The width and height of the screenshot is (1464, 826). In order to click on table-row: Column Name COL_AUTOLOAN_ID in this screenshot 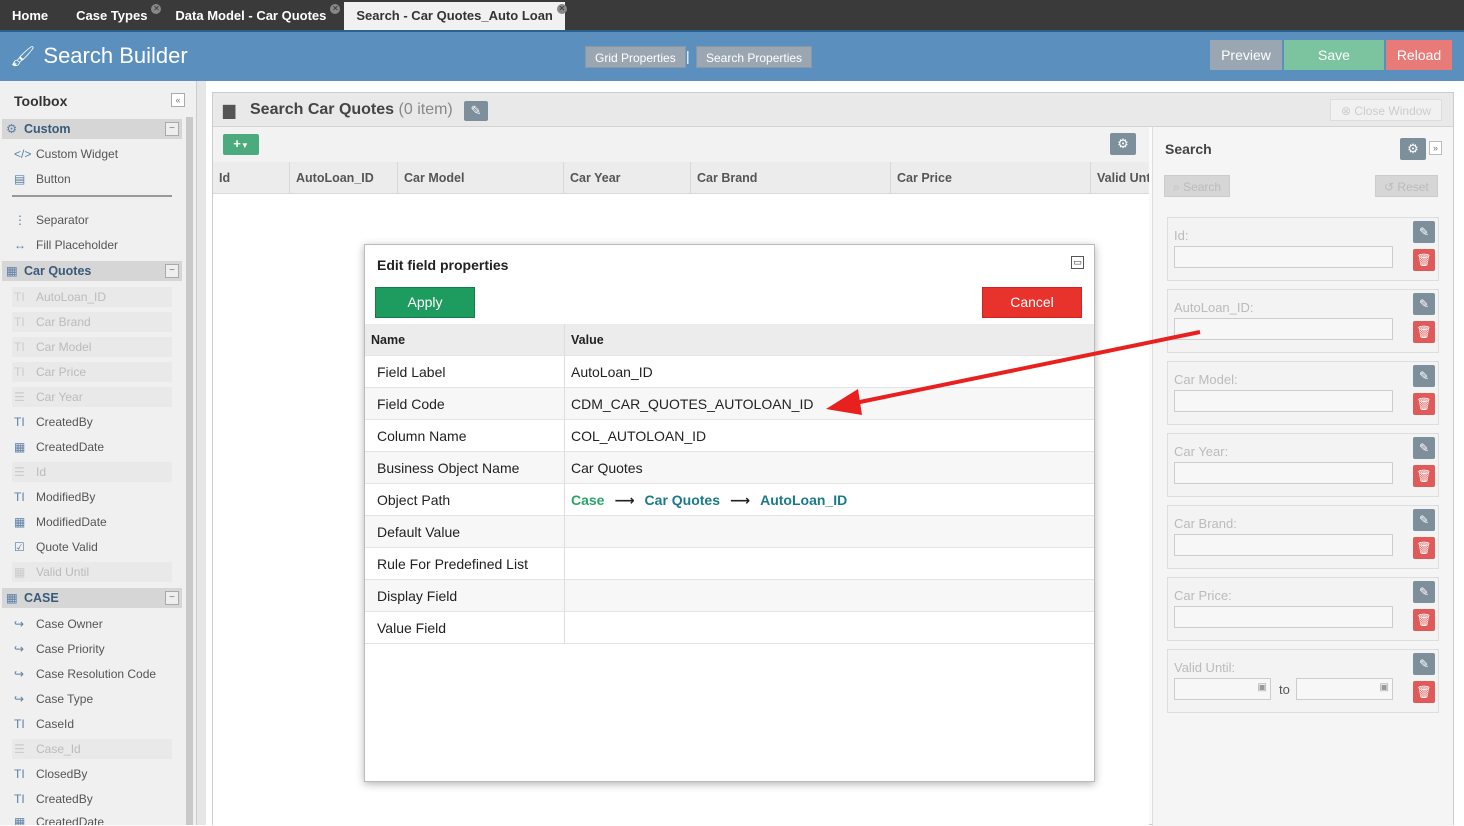, I will do `click(729, 436)`.